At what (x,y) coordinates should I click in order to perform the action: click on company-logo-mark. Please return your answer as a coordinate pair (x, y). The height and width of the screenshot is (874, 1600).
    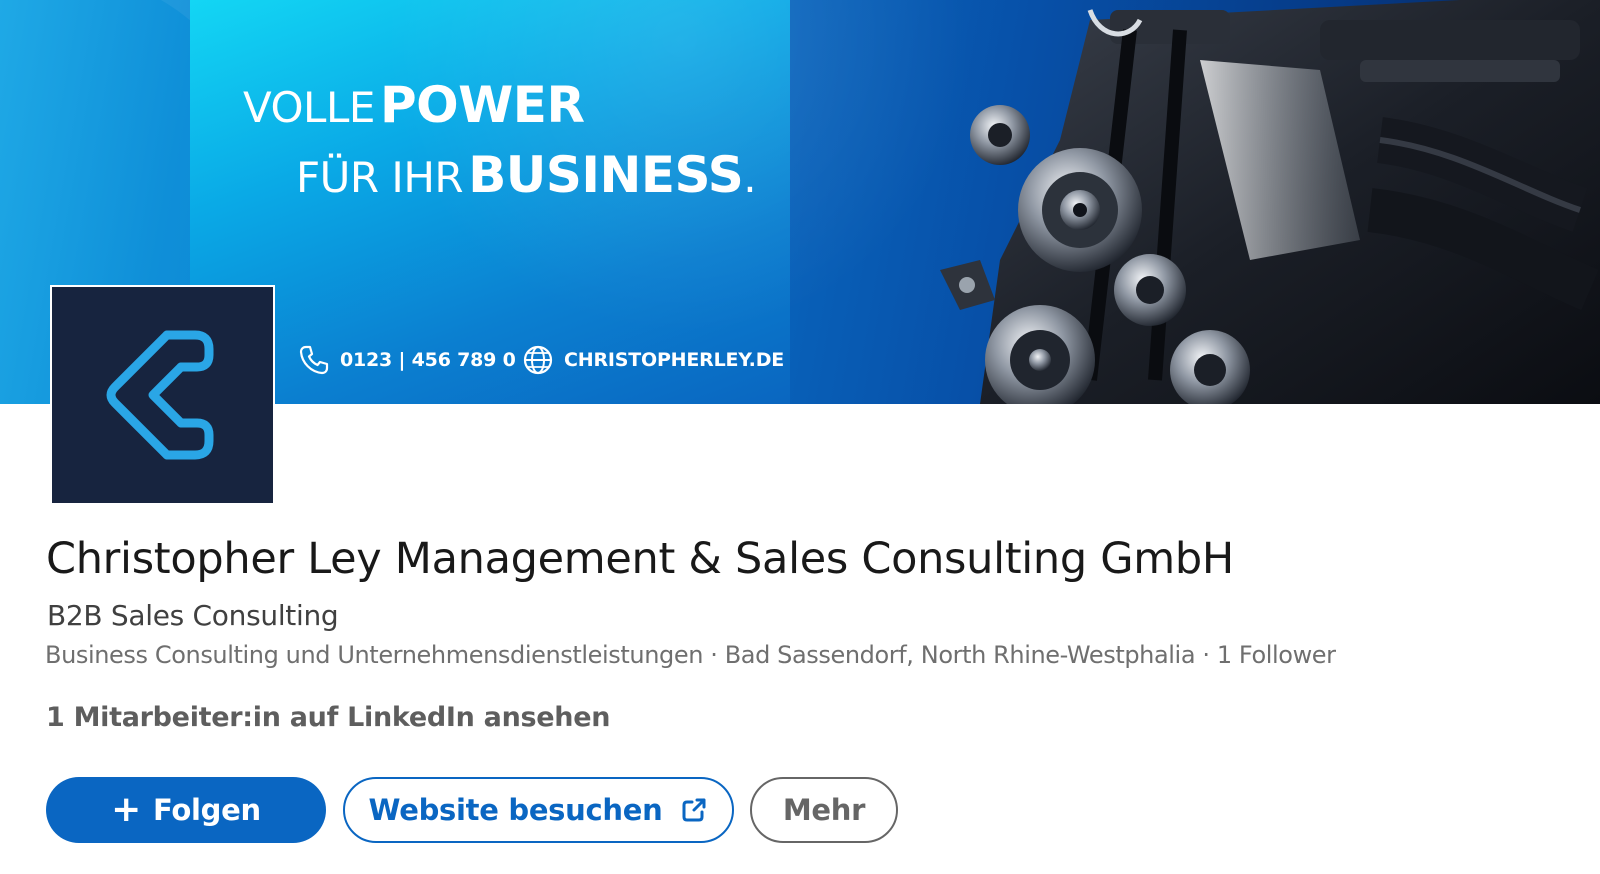
    Looking at the image, I should click on (159, 395).